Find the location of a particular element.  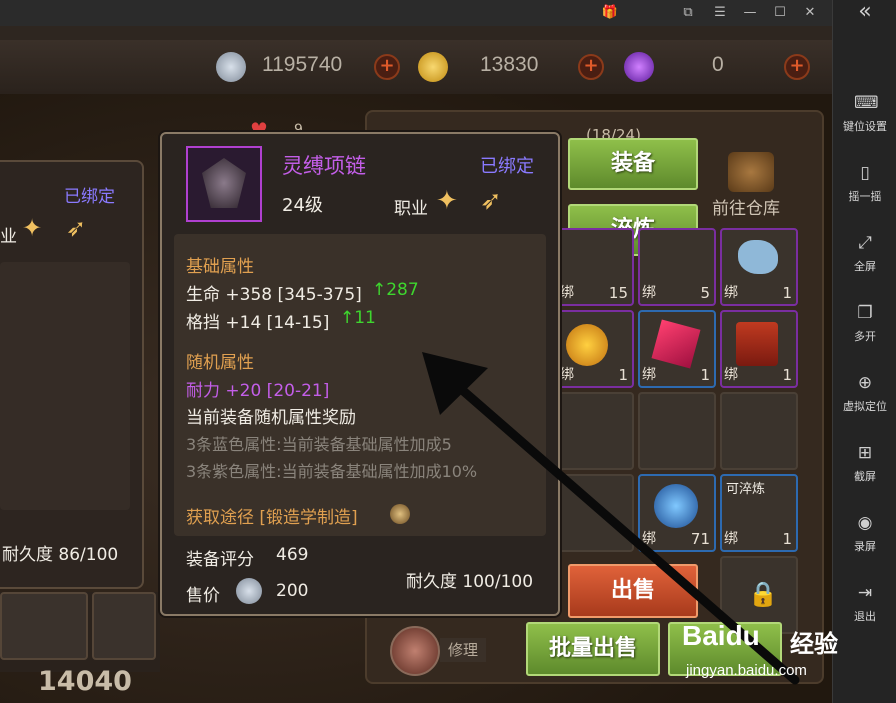

left-durability: 耐久度 86/100 is located at coordinates (60, 555).